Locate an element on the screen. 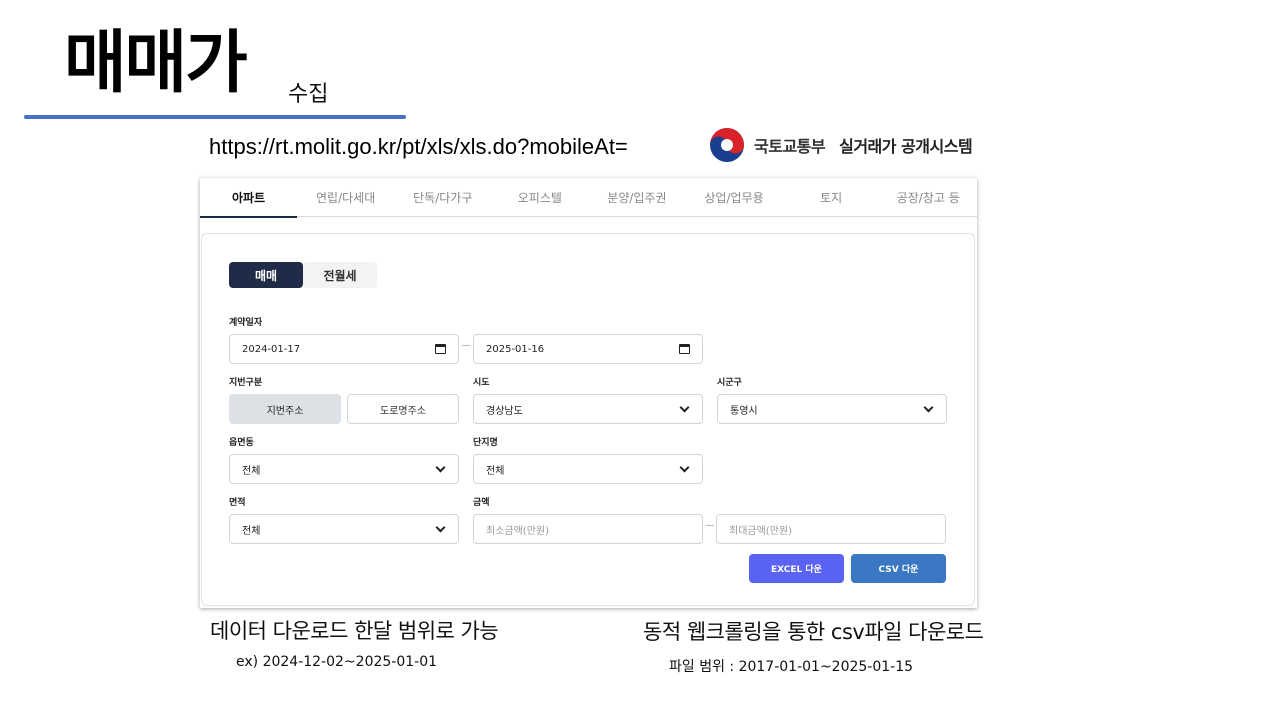 The width and height of the screenshot is (1280, 720). eupmyeondong-select: 전체 is located at coordinates (344, 469).